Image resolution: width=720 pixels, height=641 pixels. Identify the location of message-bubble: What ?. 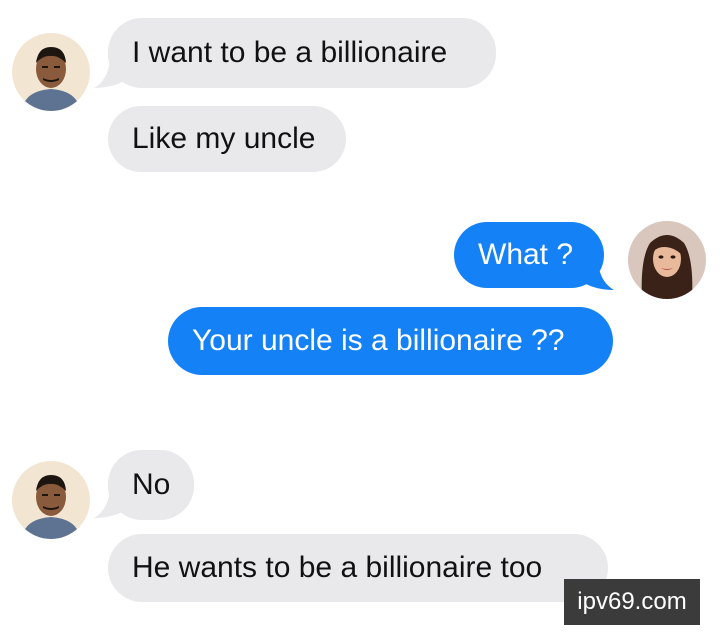
(529, 255).